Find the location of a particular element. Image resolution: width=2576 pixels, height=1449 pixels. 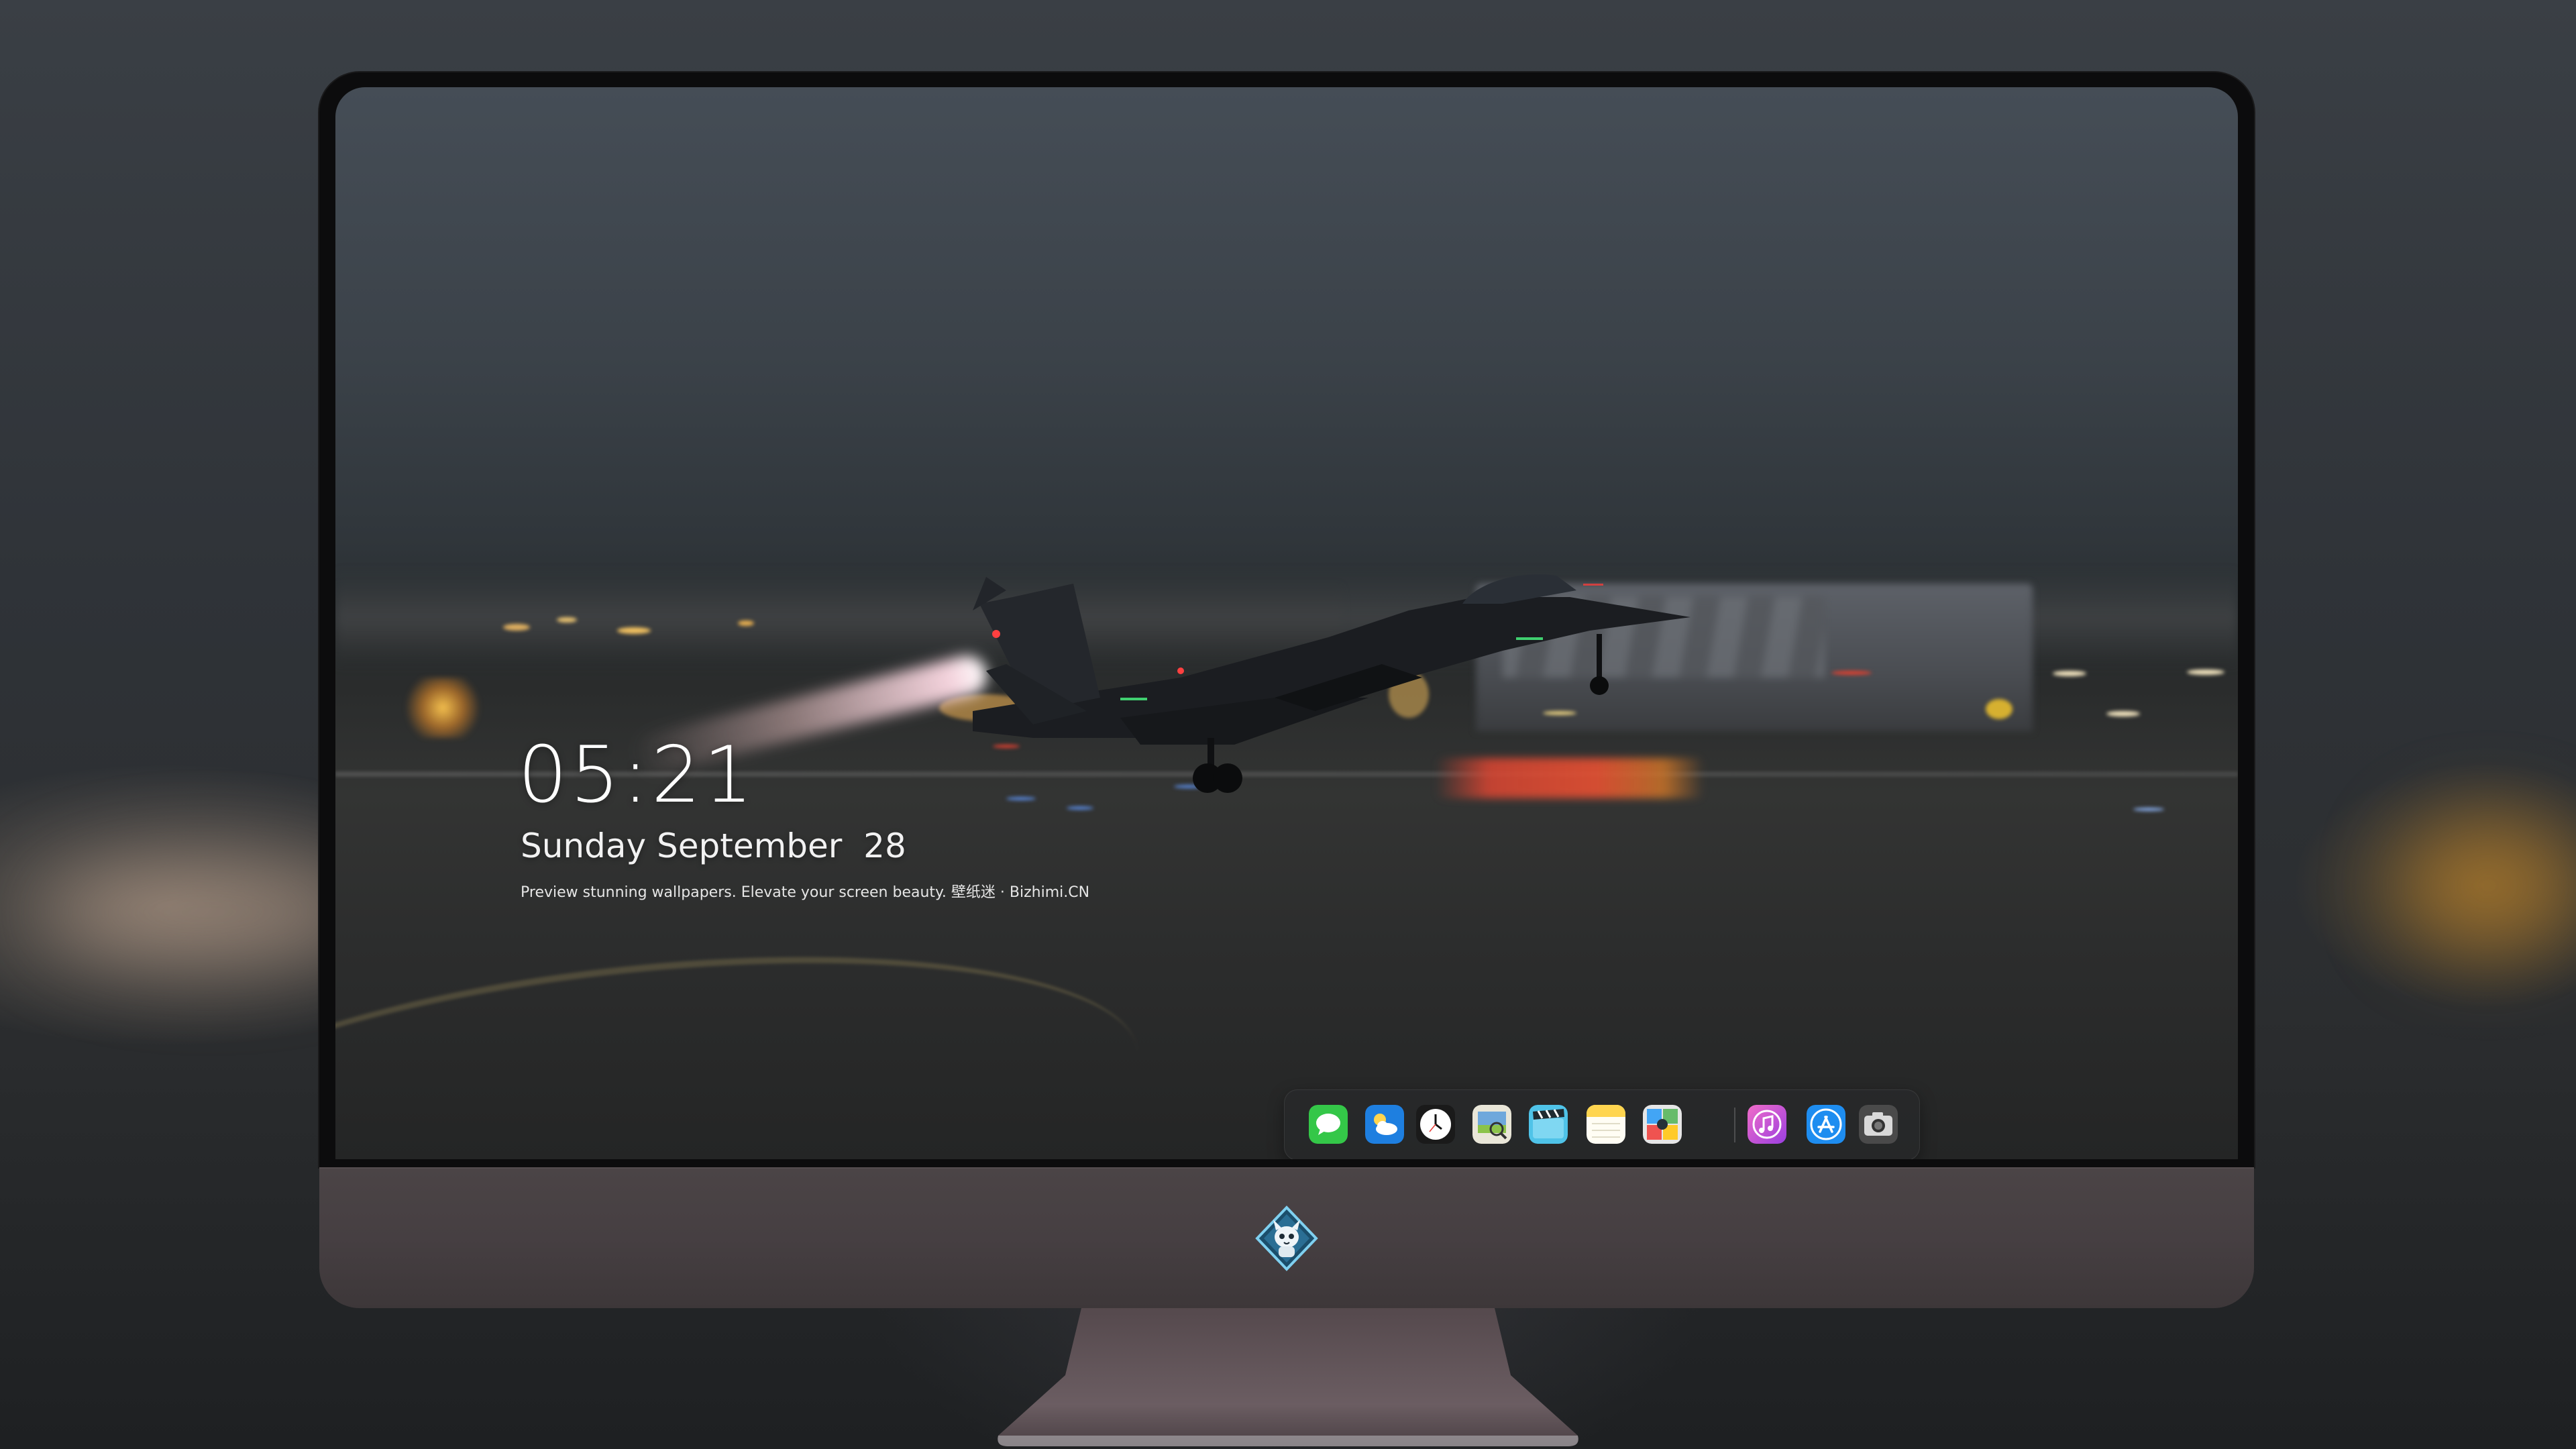

dock-item-clock is located at coordinates (1435, 1124).